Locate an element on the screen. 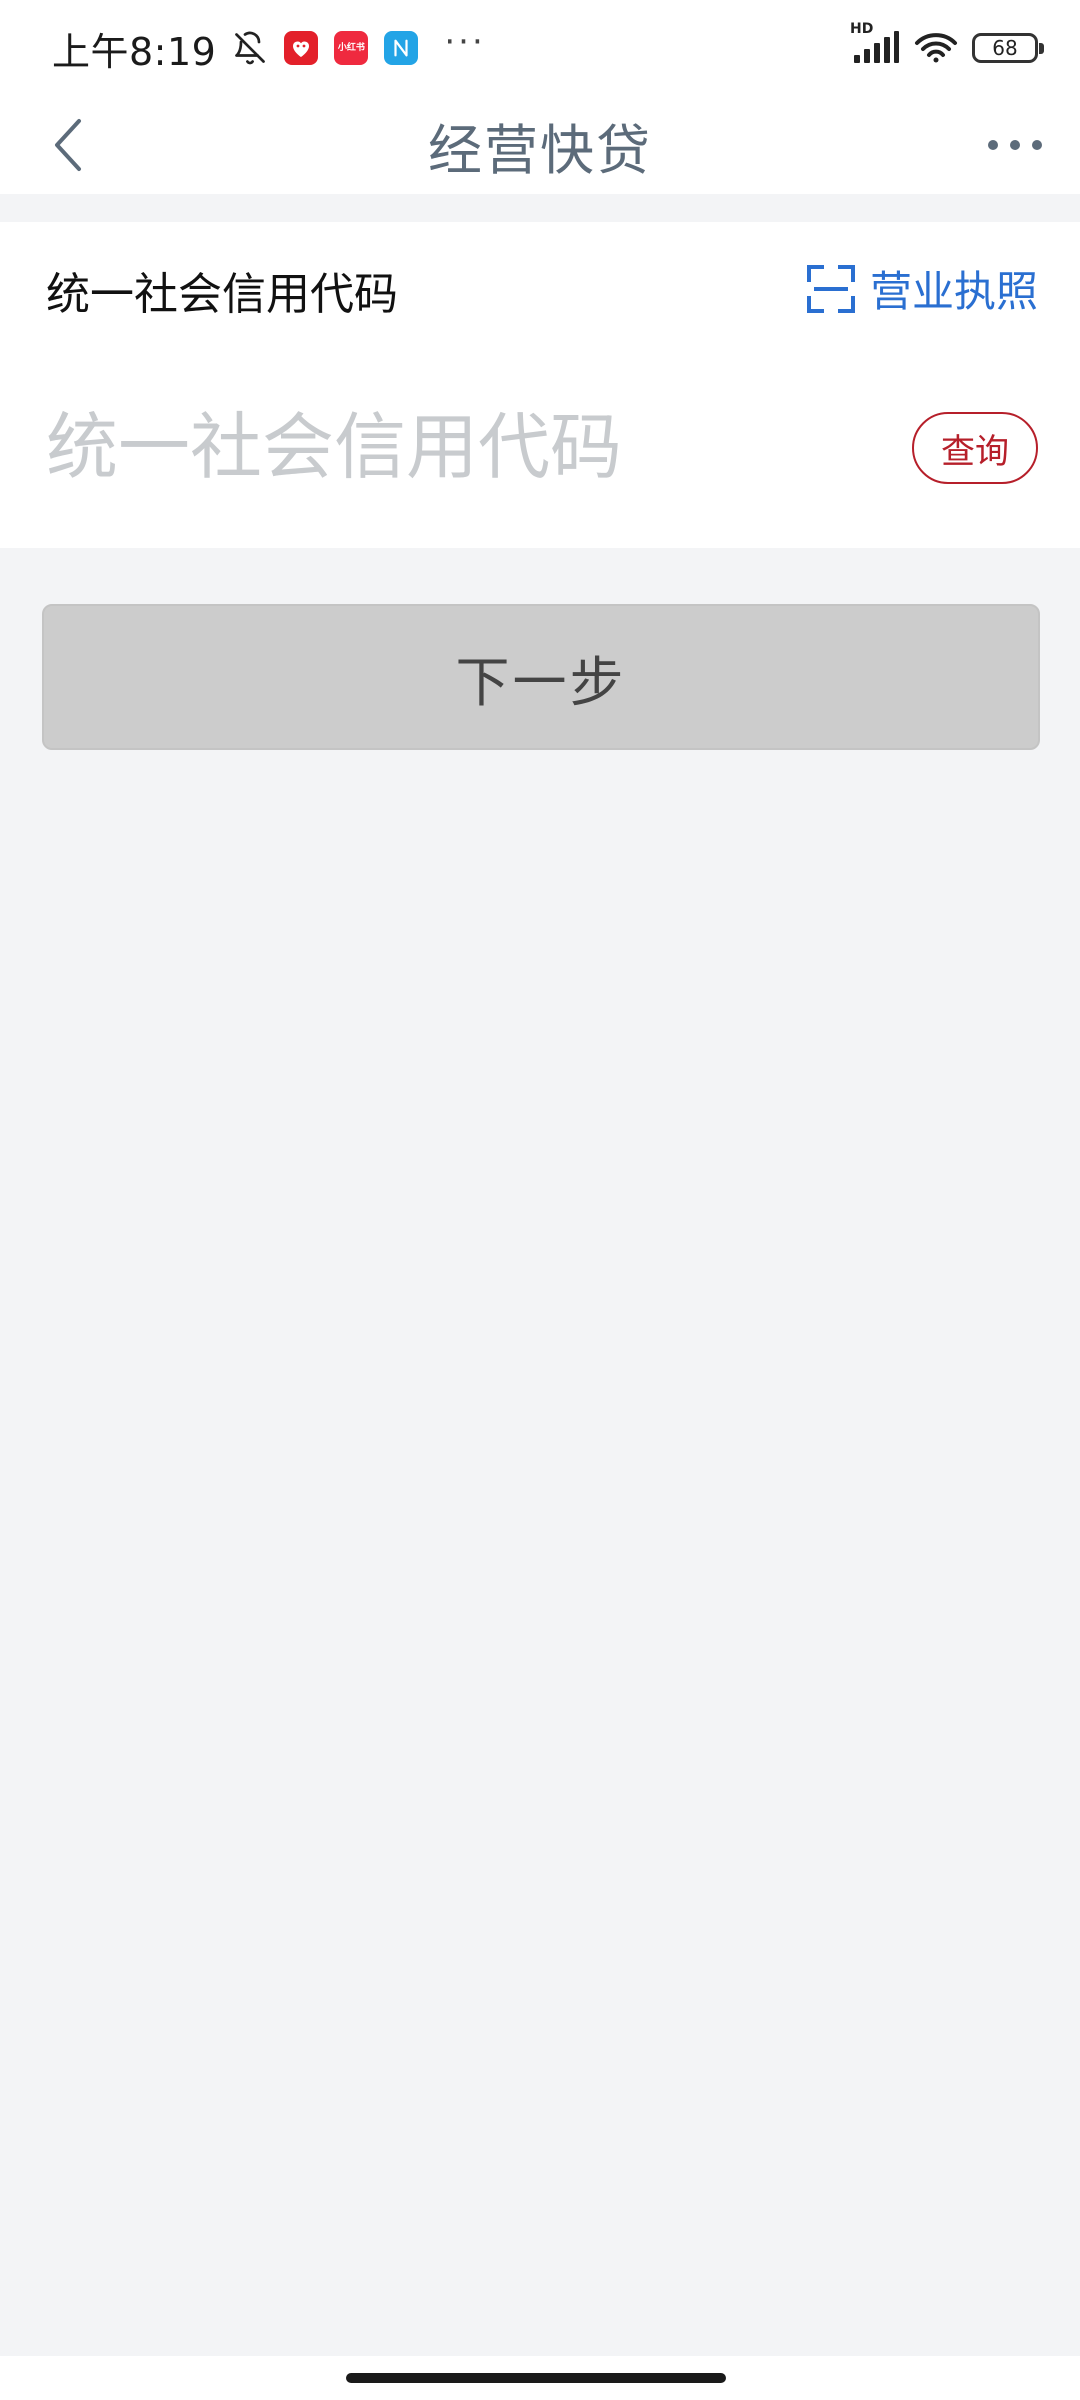 The image size is (1080, 2400). more-horizontal-icon is located at coordinates (1015, 145).